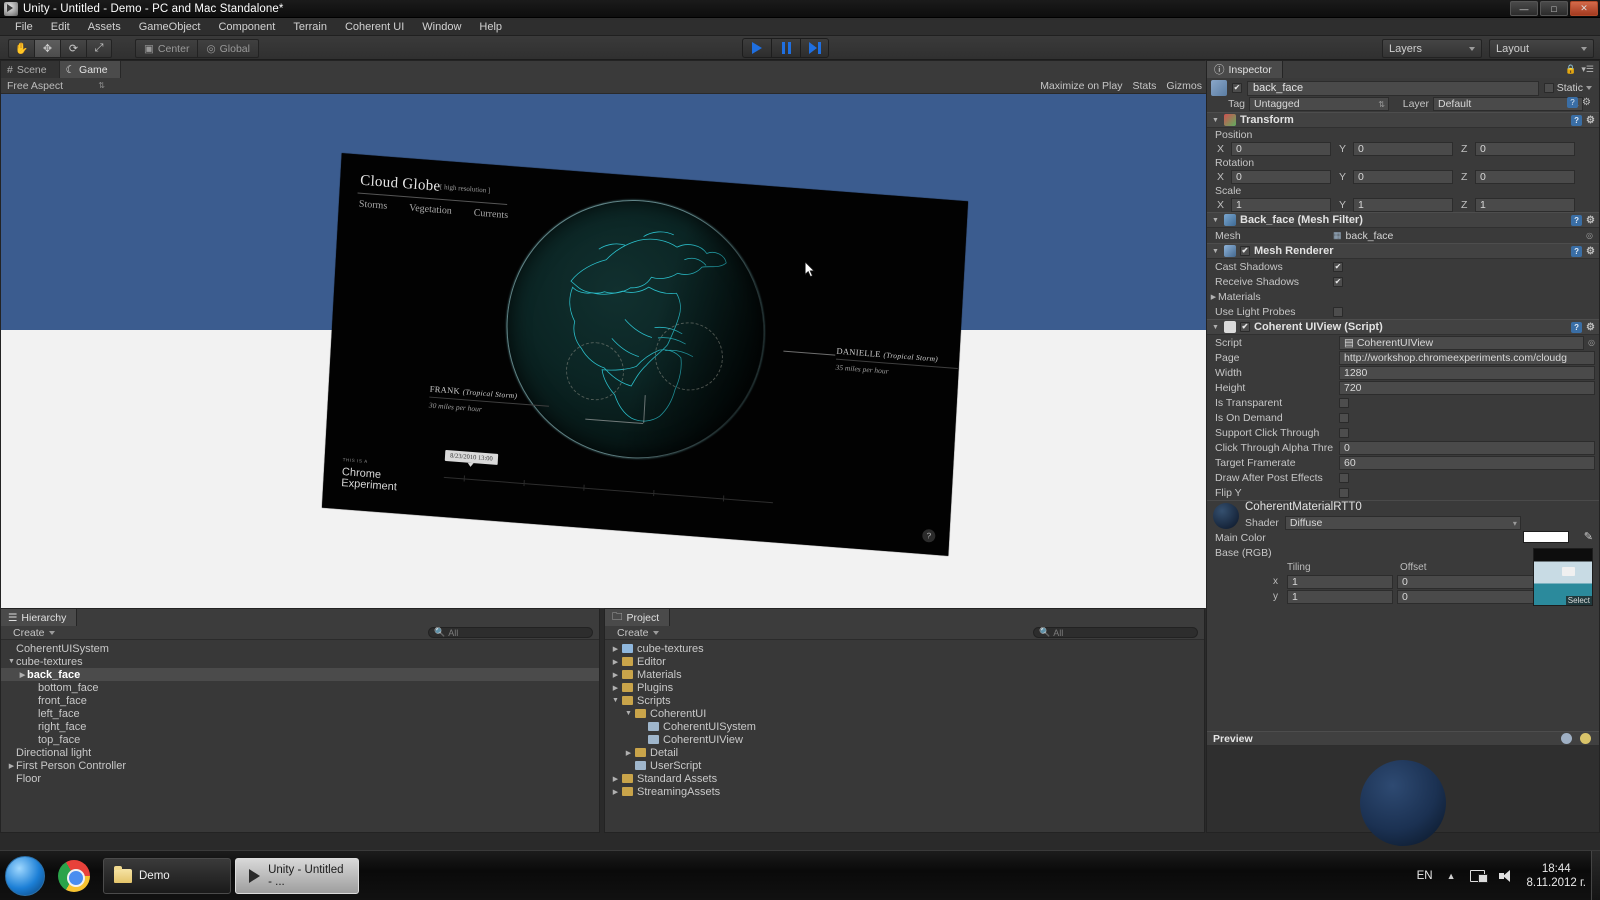 The image size is (1600, 900). What do you see at coordinates (1508, 104) in the screenshot?
I see `layer-dropdown: Default ⇅` at bounding box center [1508, 104].